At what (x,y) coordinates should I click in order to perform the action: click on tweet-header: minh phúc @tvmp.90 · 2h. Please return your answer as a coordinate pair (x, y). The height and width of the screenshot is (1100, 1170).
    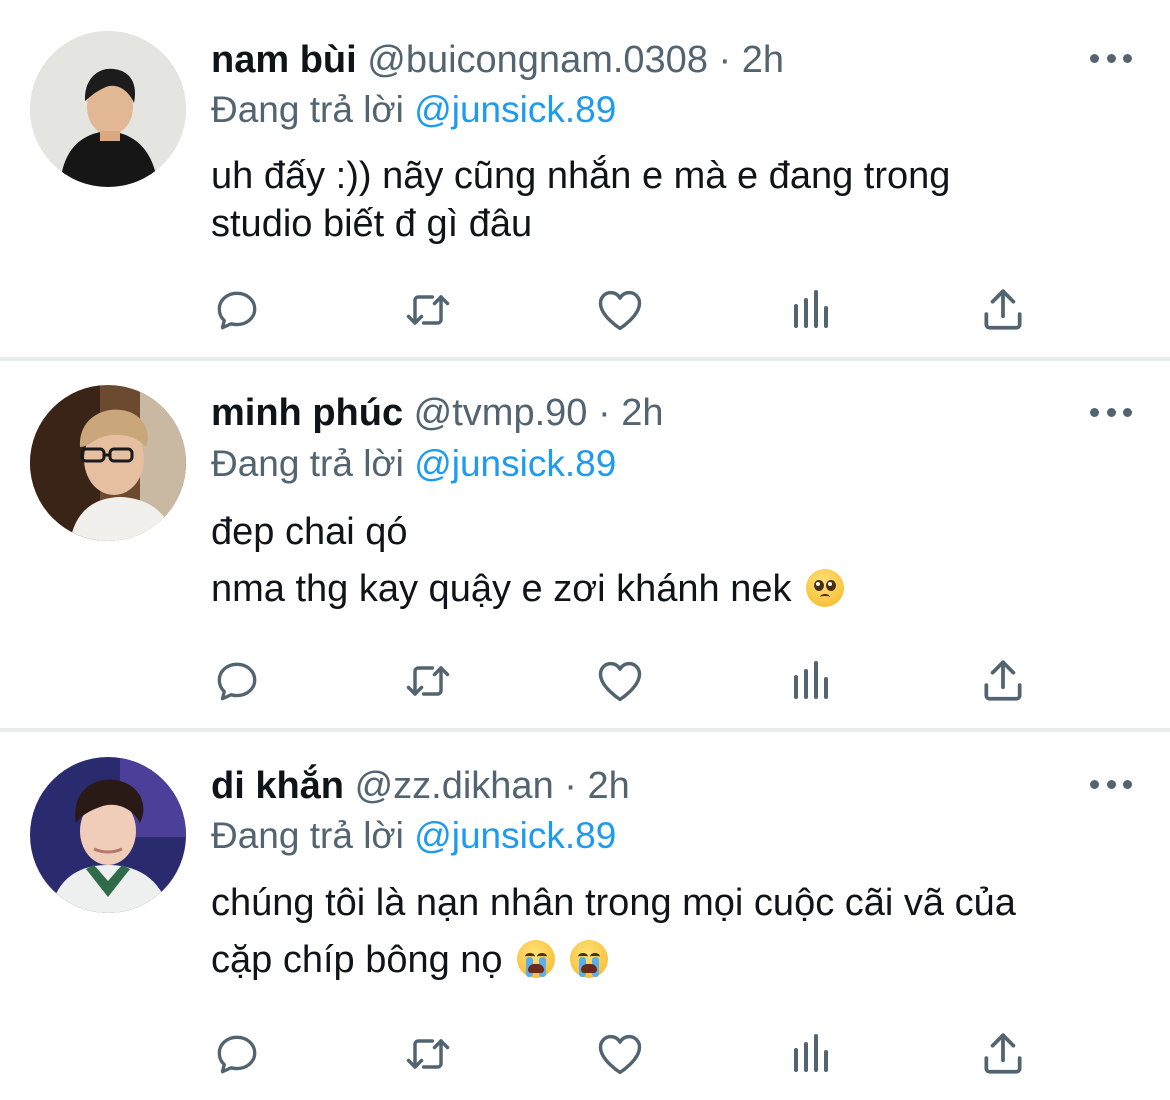
    Looking at the image, I should click on (437, 413).